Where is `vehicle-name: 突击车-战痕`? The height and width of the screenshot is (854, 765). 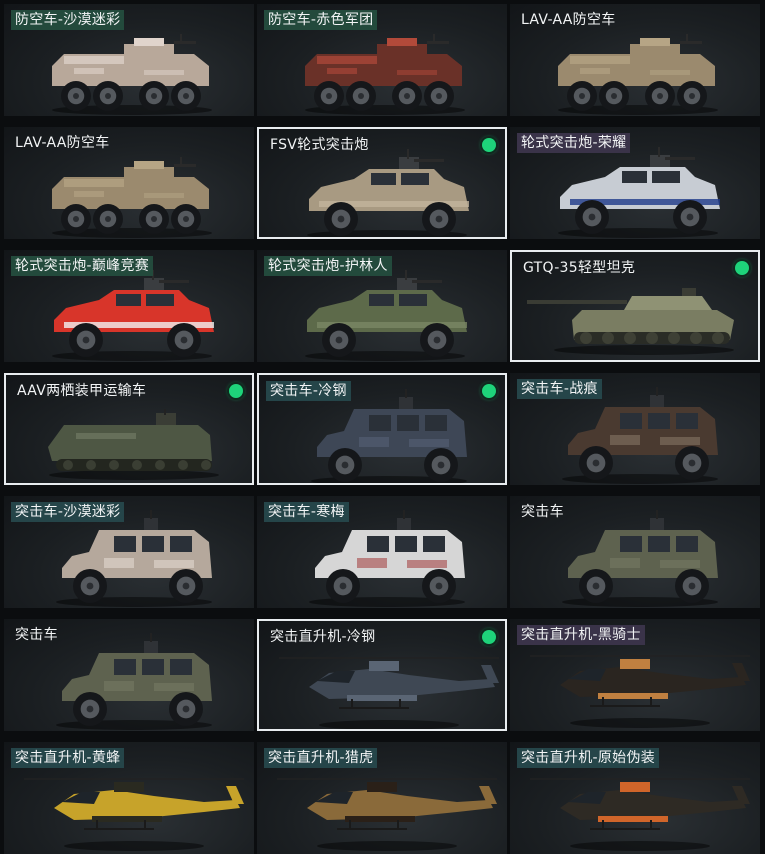
vehicle-name: 突击车-战痕 is located at coordinates (559, 389).